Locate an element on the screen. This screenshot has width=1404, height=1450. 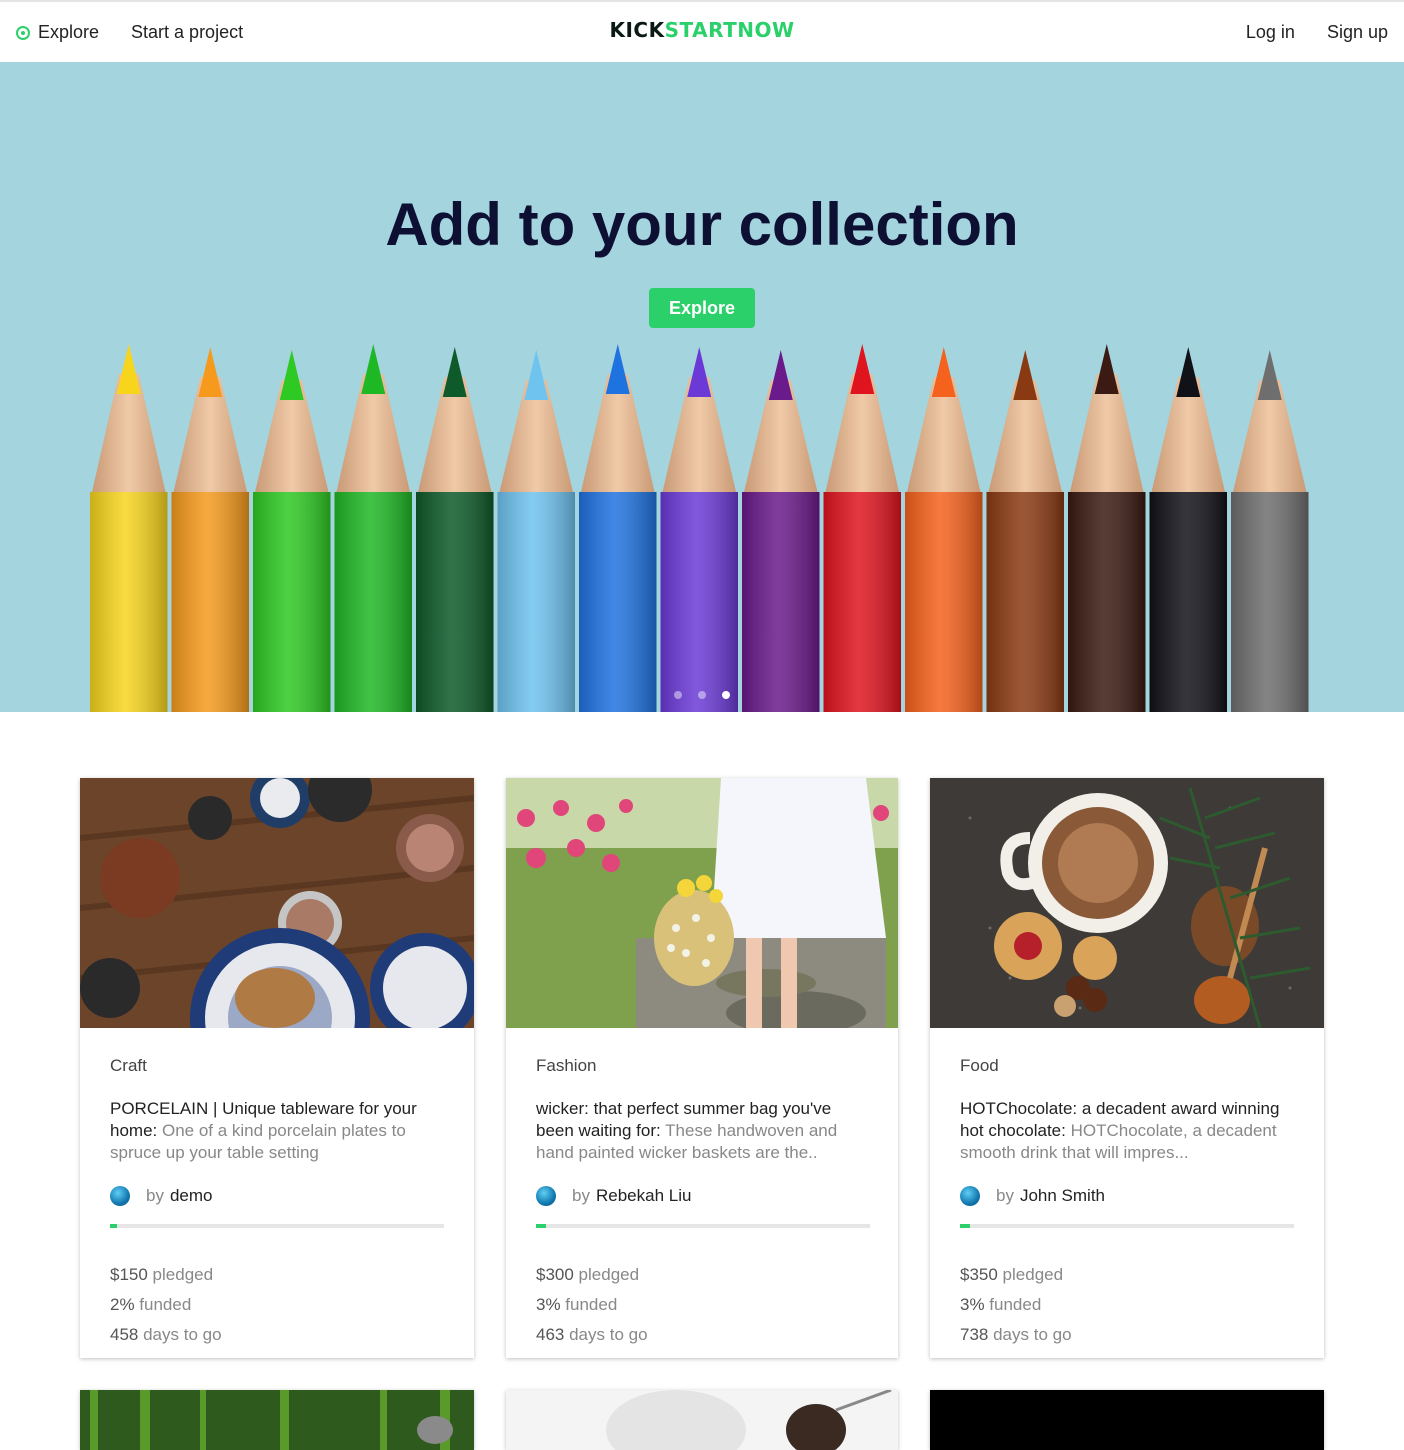
card-category: Food is located at coordinates (1127, 1066).